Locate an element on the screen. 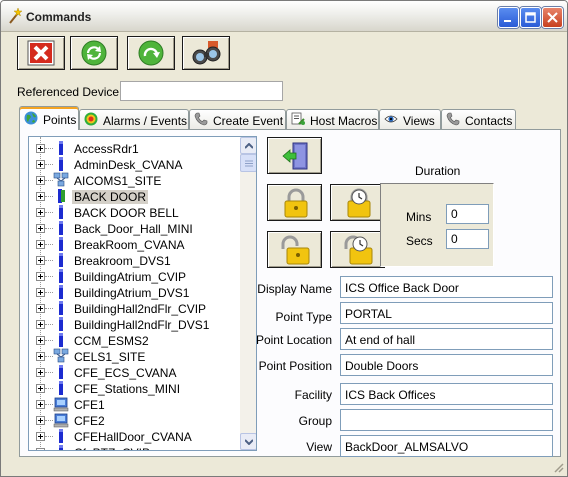  tree-item: CFEHallDoor_CVANA is located at coordinates (133, 436).